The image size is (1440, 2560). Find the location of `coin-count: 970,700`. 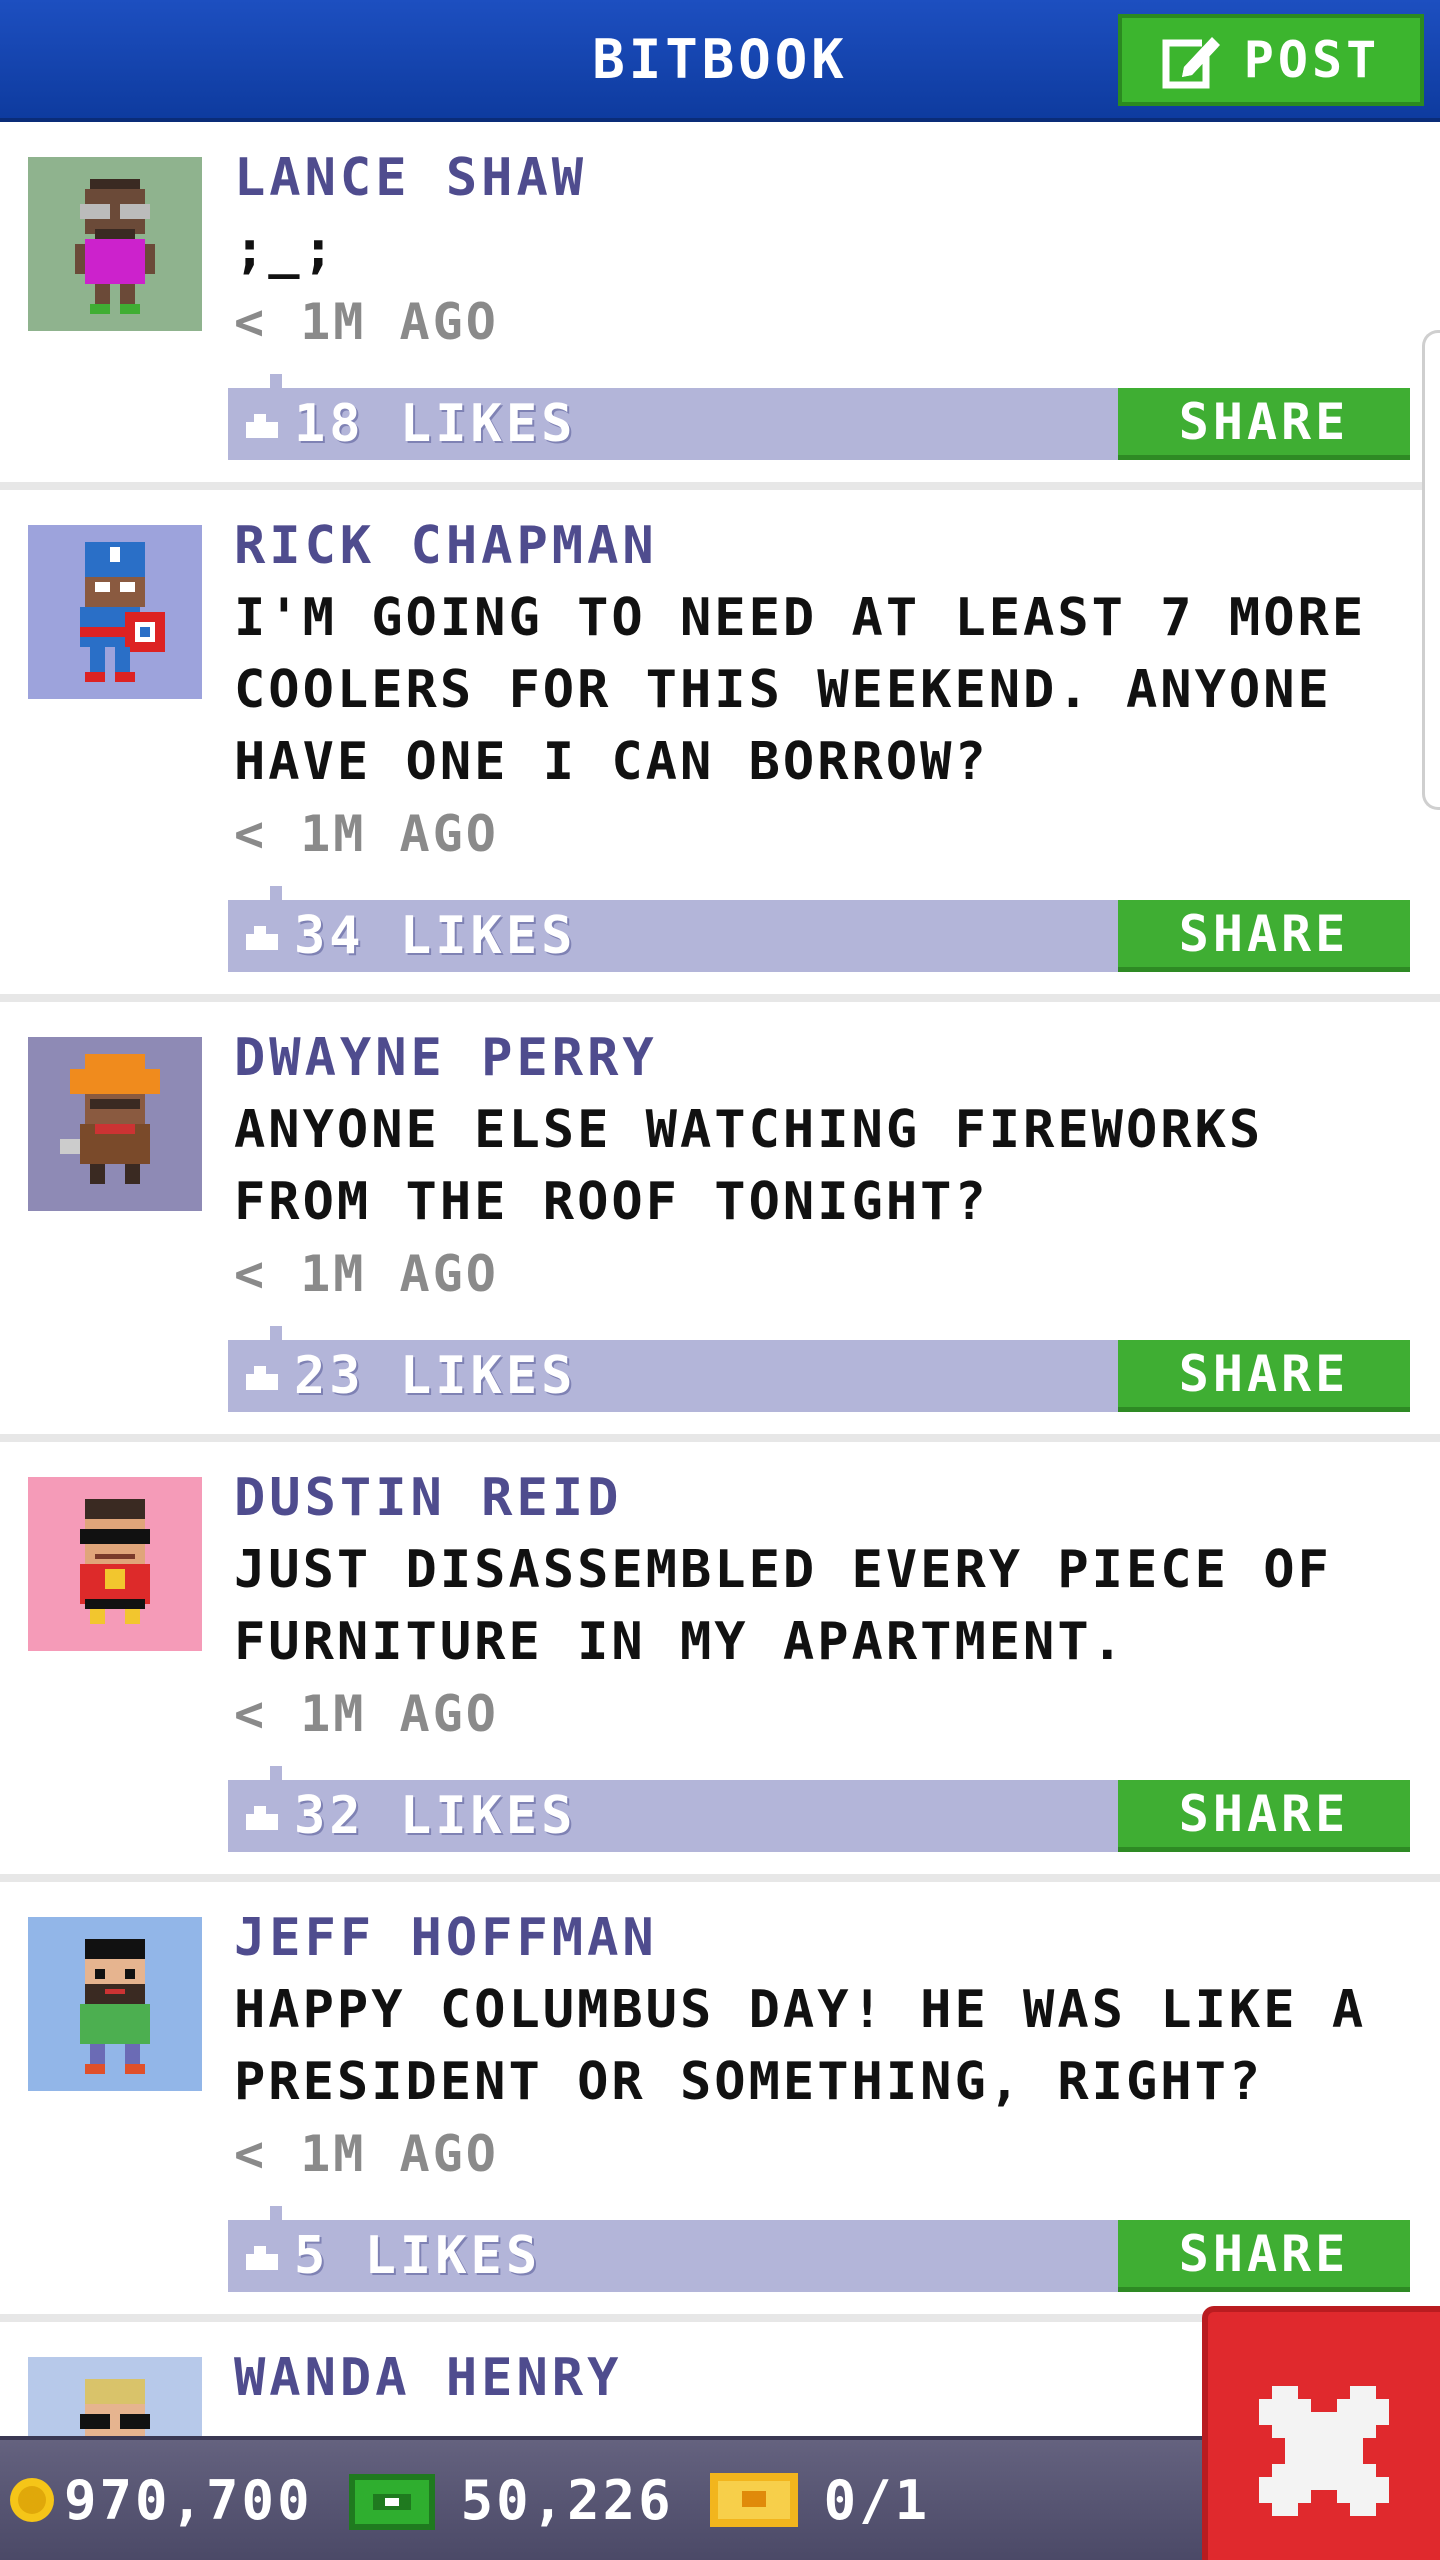

coin-count: 970,700 is located at coordinates (188, 2500).